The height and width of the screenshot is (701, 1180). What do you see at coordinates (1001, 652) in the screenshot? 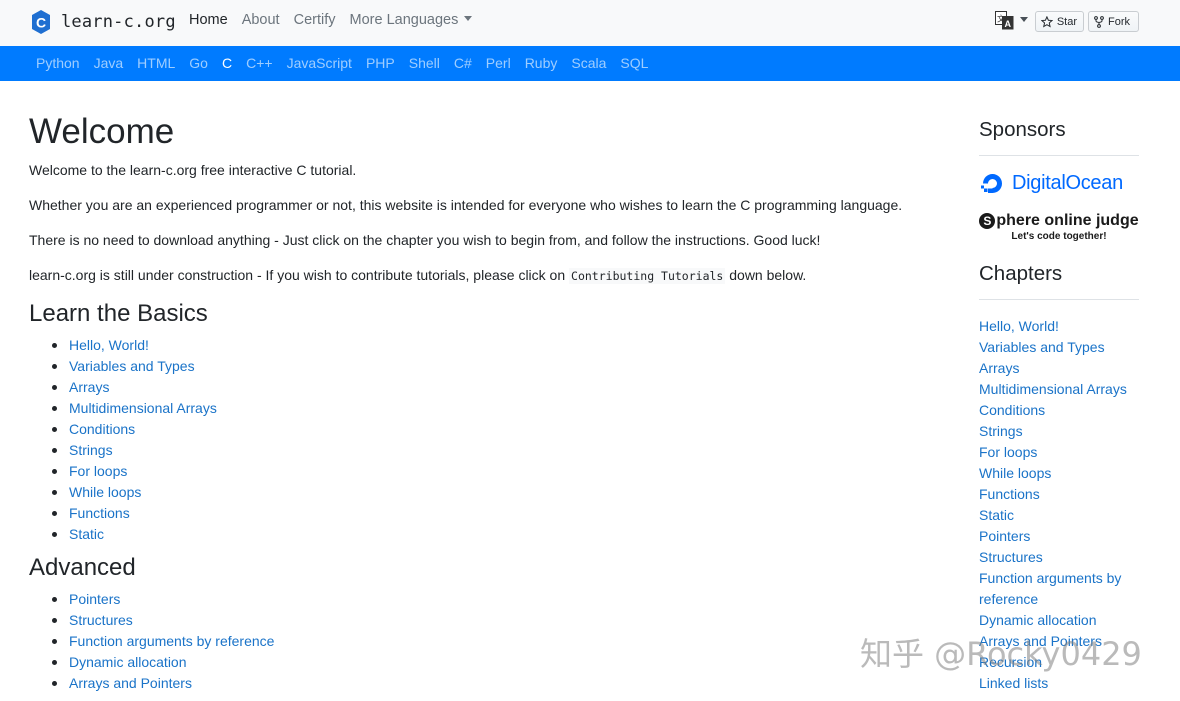
I see `watermark: 知乎 @Rocky0429` at bounding box center [1001, 652].